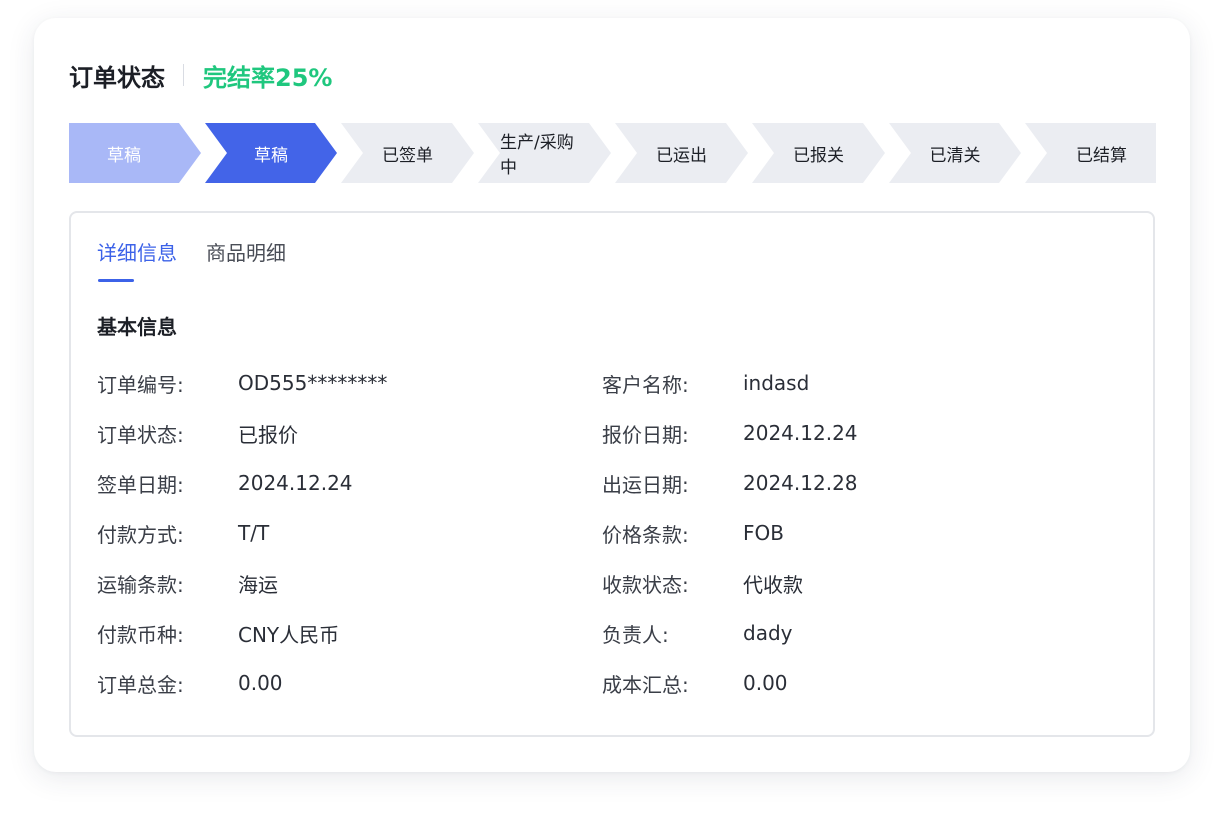 The width and height of the screenshot is (1224, 823). I want to click on field-value: OD555********, so click(313, 383).